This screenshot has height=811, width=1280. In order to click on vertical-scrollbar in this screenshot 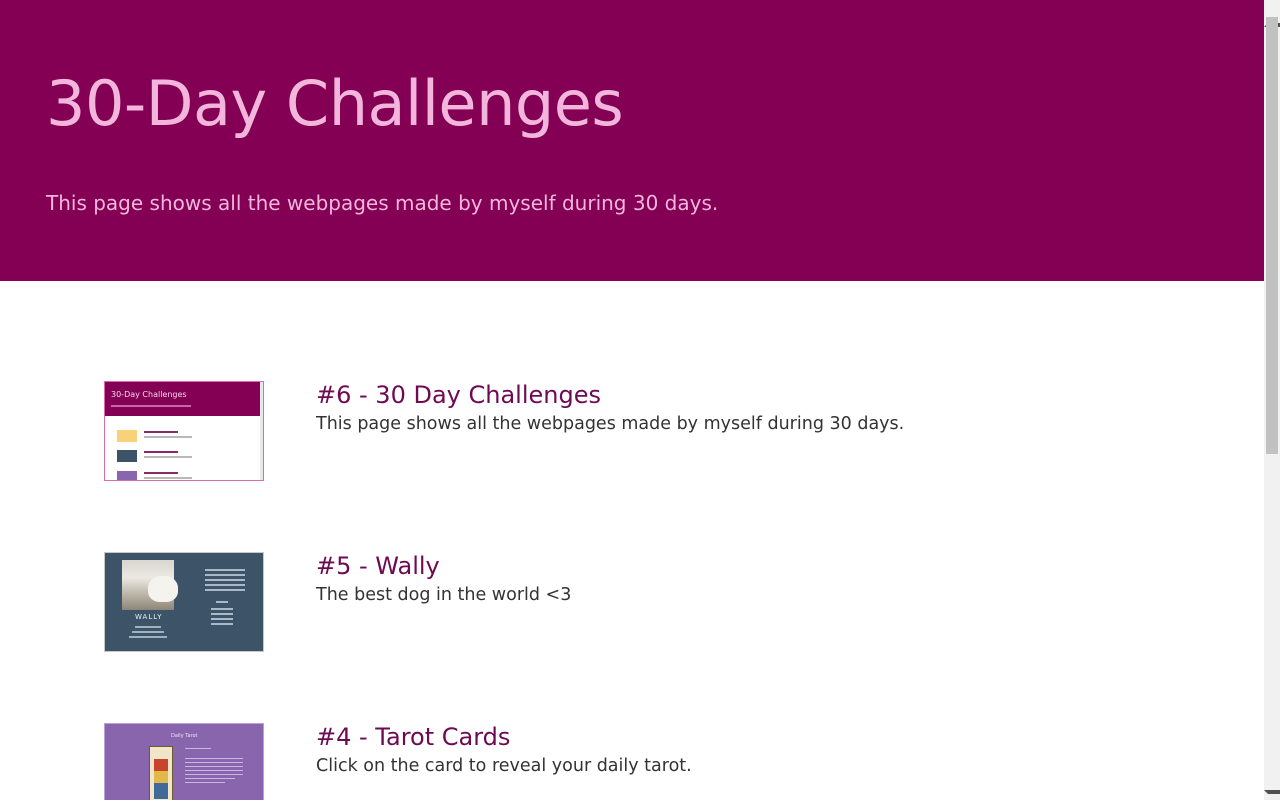, I will do `click(1272, 400)`.